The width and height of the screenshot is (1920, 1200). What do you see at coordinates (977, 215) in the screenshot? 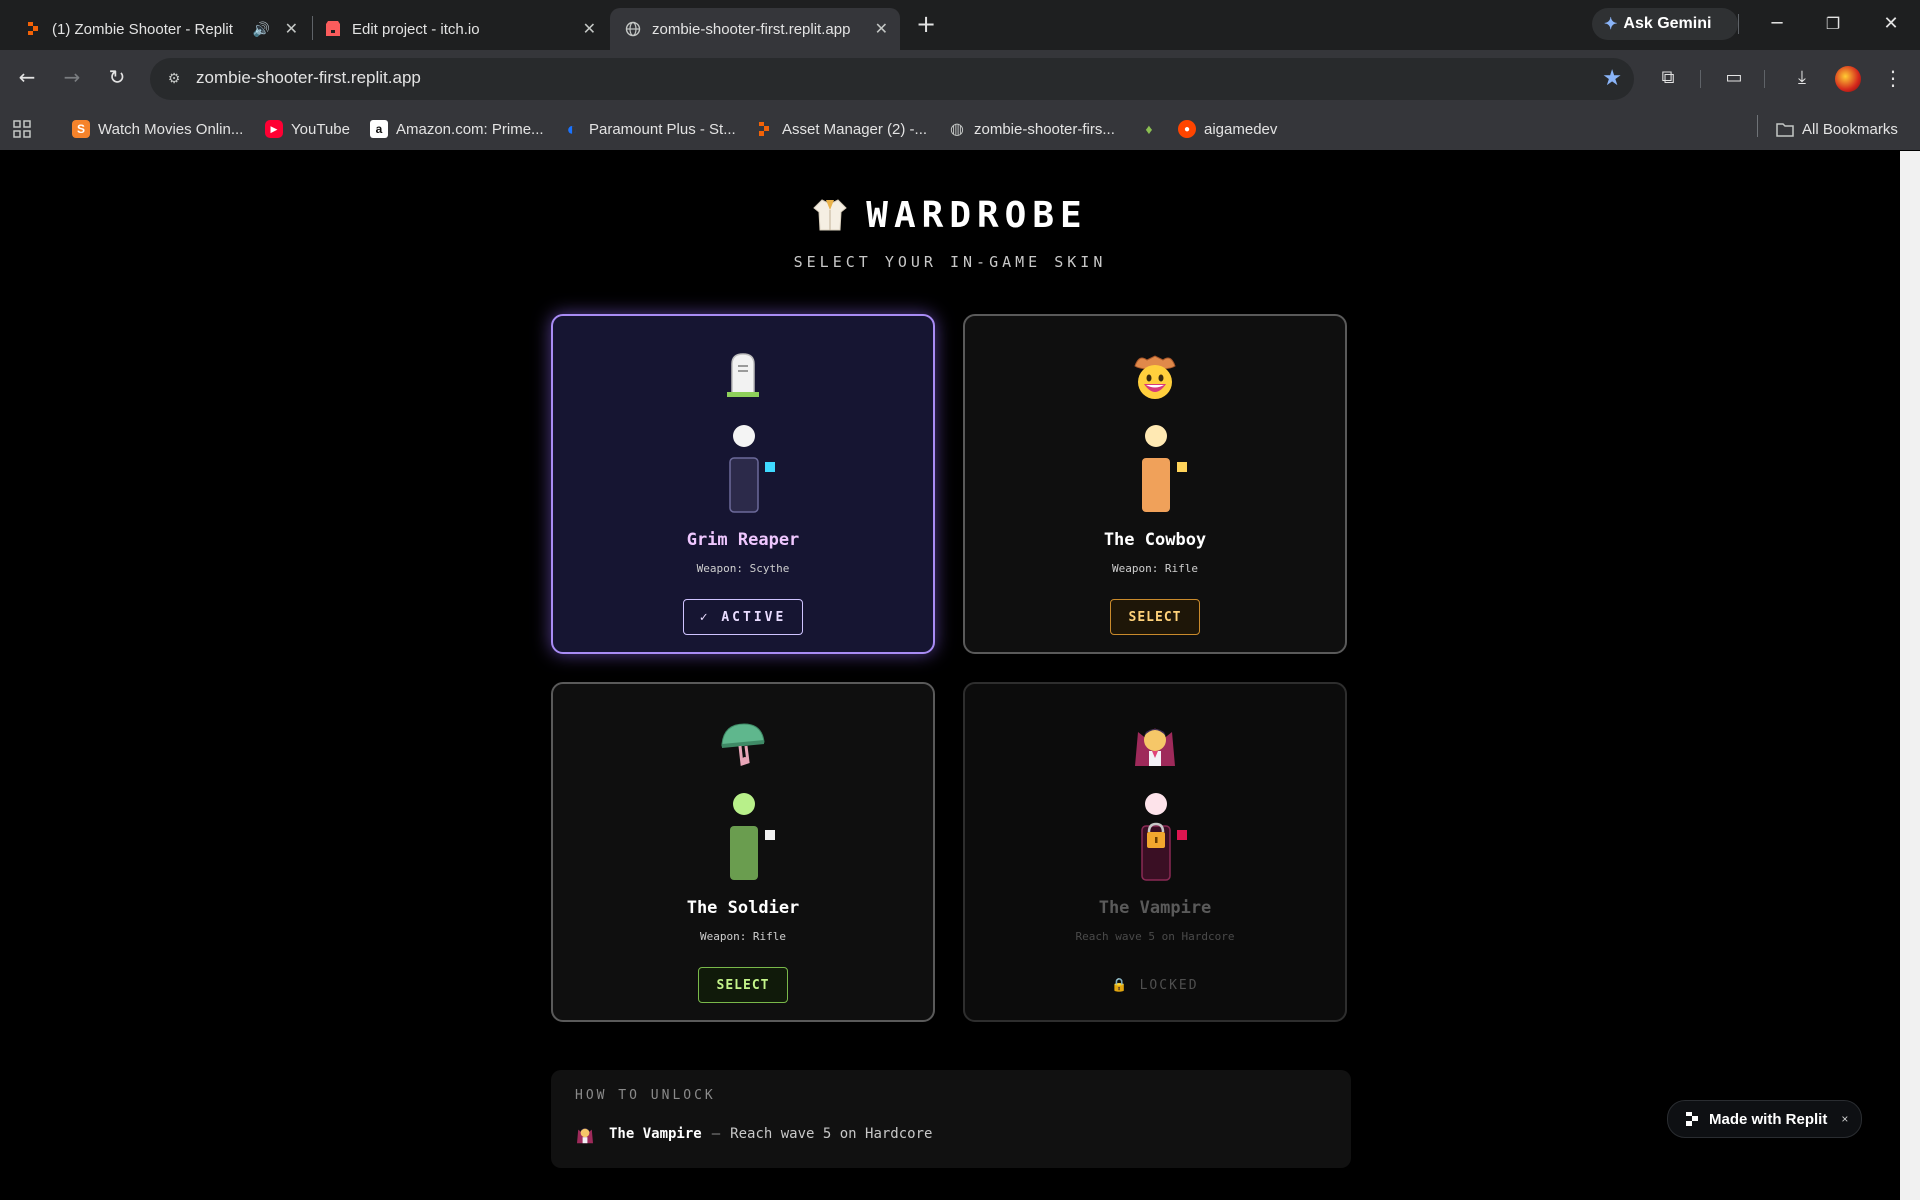
I see `title-text: WARDROBE` at bounding box center [977, 215].